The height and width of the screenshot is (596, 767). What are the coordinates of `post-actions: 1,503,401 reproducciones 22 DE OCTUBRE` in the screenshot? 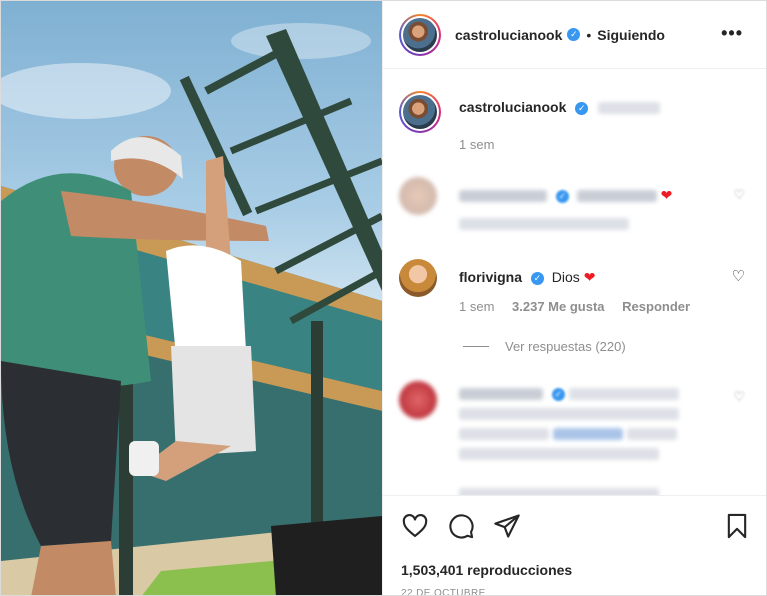 It's located at (574, 545).